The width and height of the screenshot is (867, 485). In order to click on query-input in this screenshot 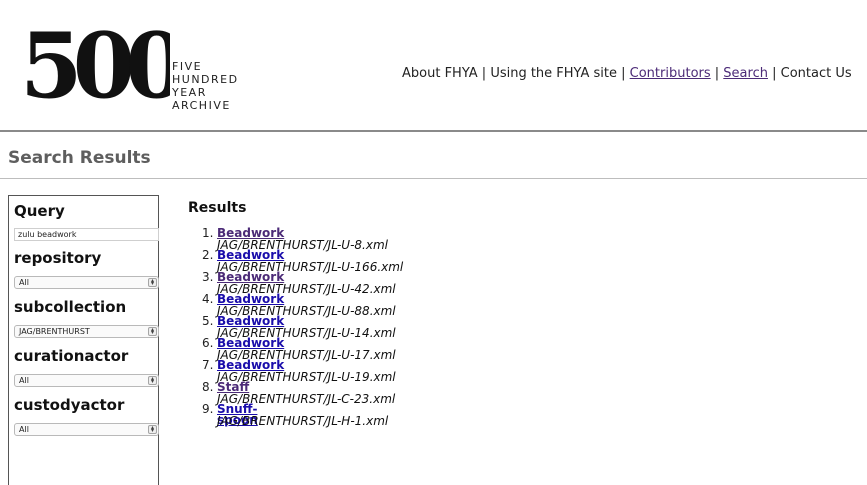, I will do `click(86, 234)`.